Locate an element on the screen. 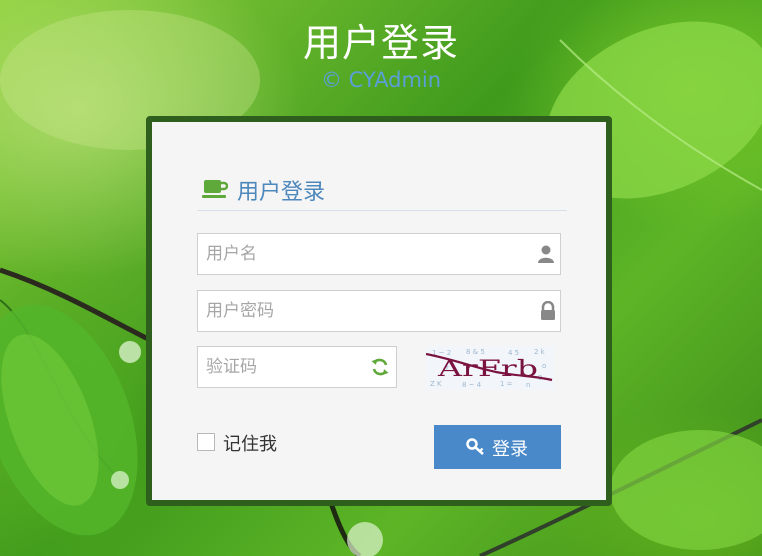  key-icon is located at coordinates (475, 446).